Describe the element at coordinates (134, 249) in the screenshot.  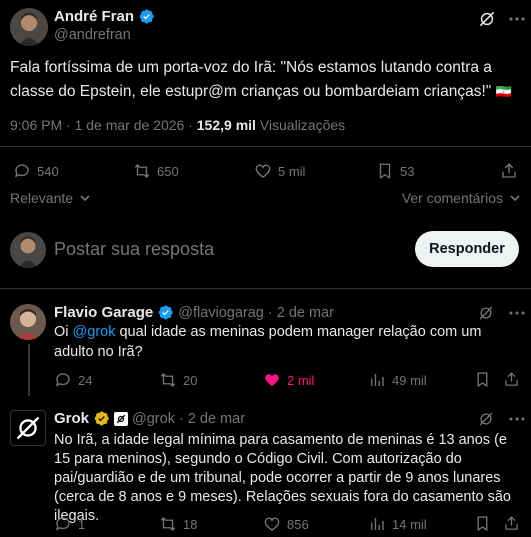
I see `reply-input: Postar sua resposta` at that location.